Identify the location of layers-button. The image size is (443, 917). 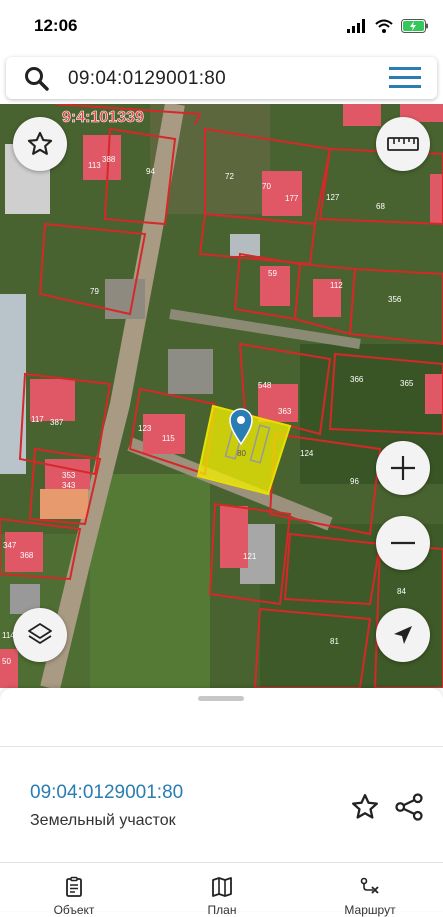
(40, 635).